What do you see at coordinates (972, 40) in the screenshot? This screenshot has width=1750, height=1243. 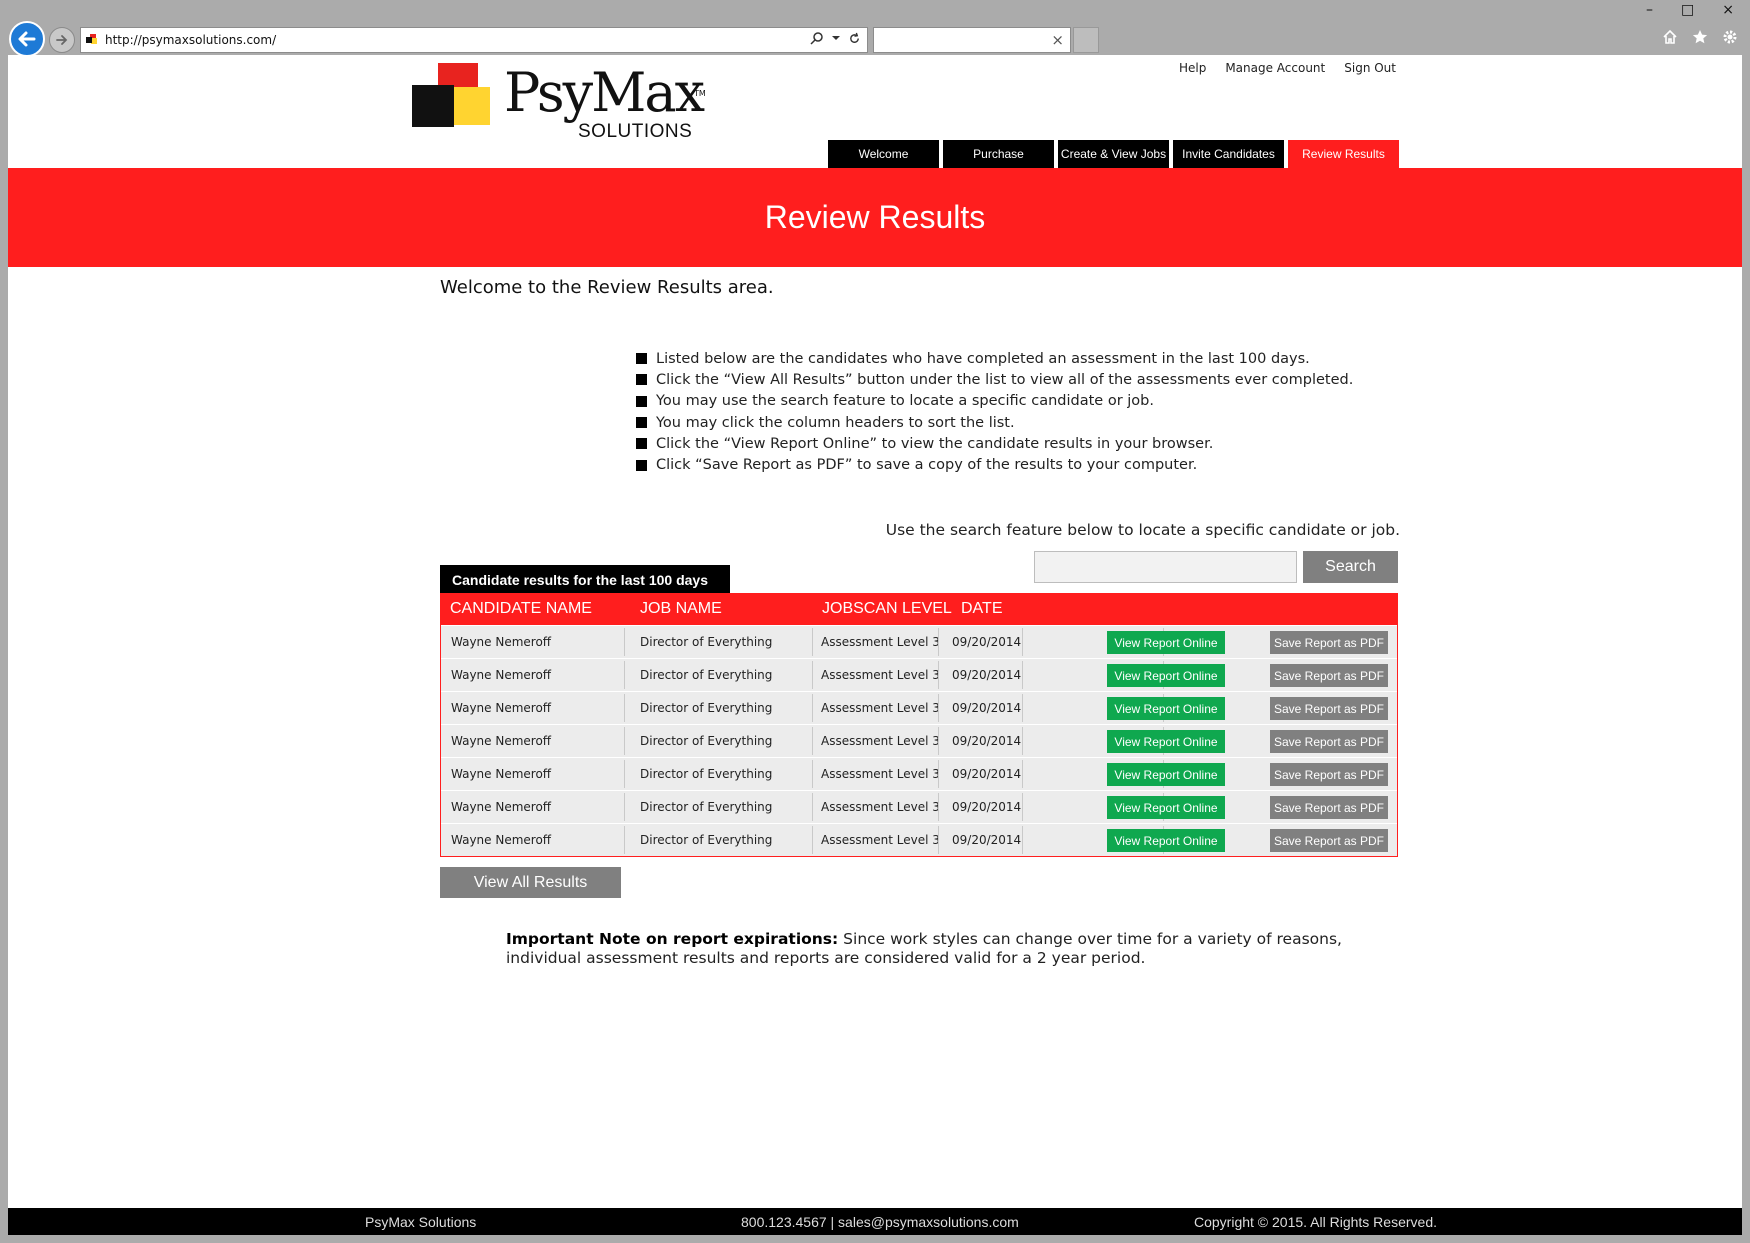 I see `browser-tab: ×` at bounding box center [972, 40].